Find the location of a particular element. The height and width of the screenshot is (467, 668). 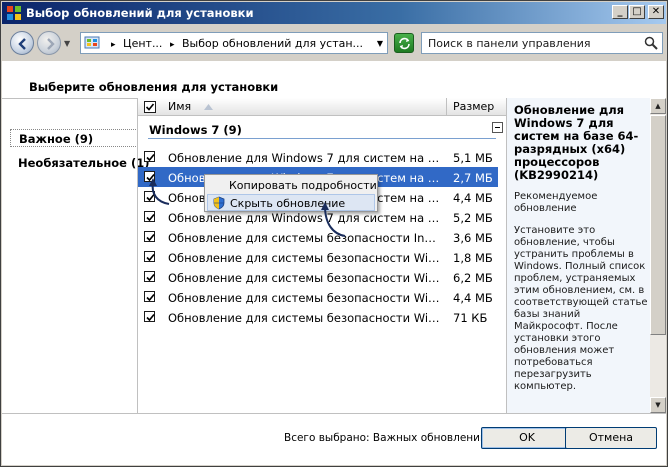

menu-item-hide-update: Скрыть обновление is located at coordinates (291, 202).